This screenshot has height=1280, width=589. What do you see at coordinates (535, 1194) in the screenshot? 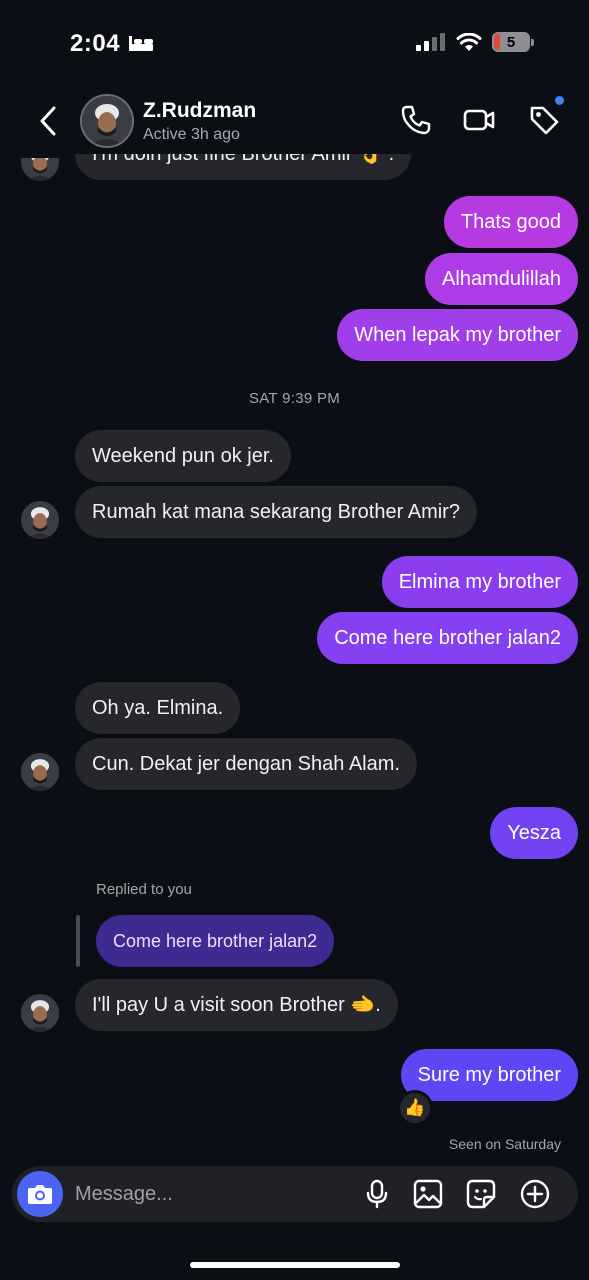
I see `plus-circle-icon` at bounding box center [535, 1194].